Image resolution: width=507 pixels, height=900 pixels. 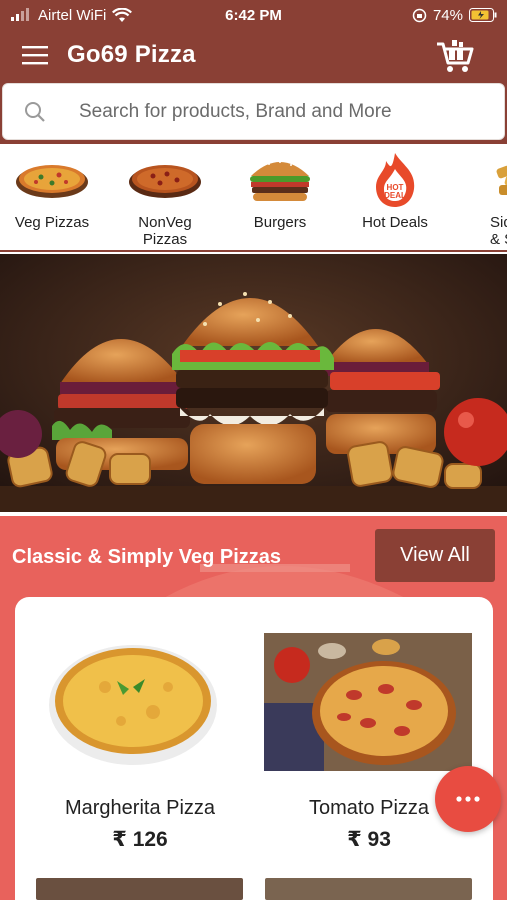 I want to click on category-sides-snacks: Sid & Sn, so click(x=481, y=197).